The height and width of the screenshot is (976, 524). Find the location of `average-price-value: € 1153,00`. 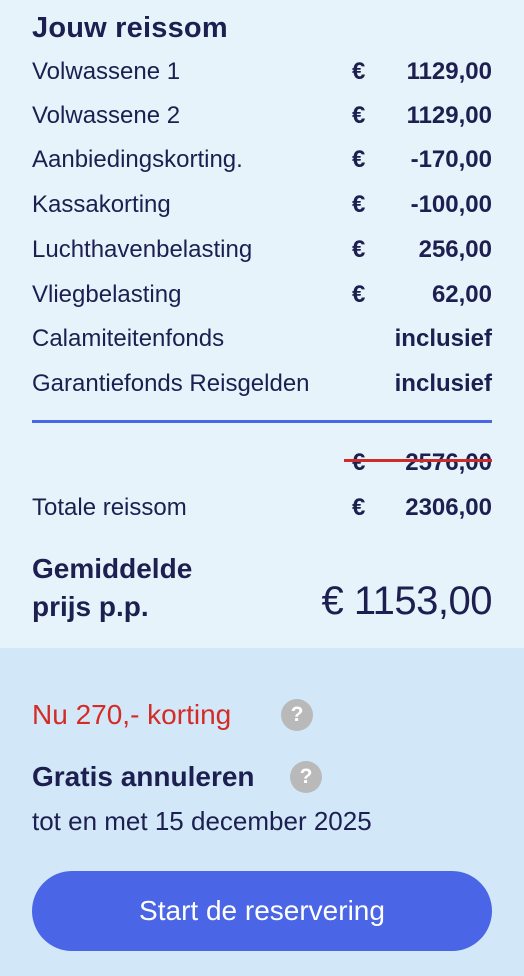

average-price-value: € 1153,00 is located at coordinates (407, 601).